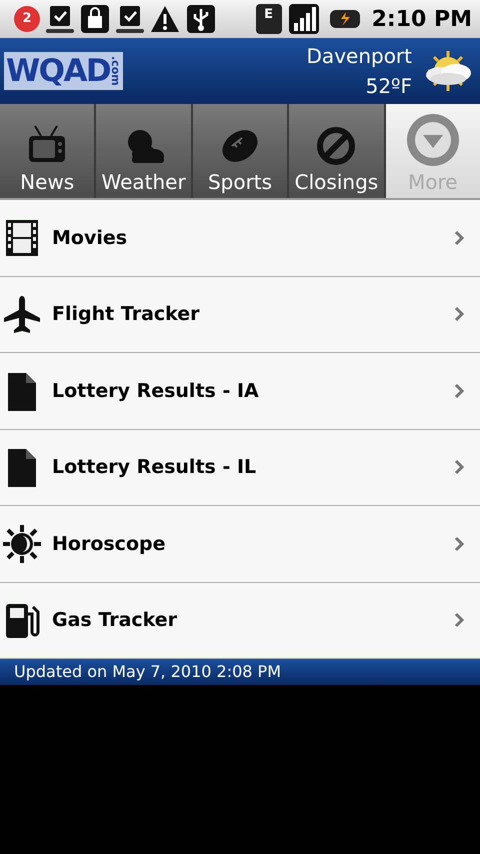 The width and height of the screenshot is (480, 854). What do you see at coordinates (269, 19) in the screenshot?
I see `network-type-icon: E` at bounding box center [269, 19].